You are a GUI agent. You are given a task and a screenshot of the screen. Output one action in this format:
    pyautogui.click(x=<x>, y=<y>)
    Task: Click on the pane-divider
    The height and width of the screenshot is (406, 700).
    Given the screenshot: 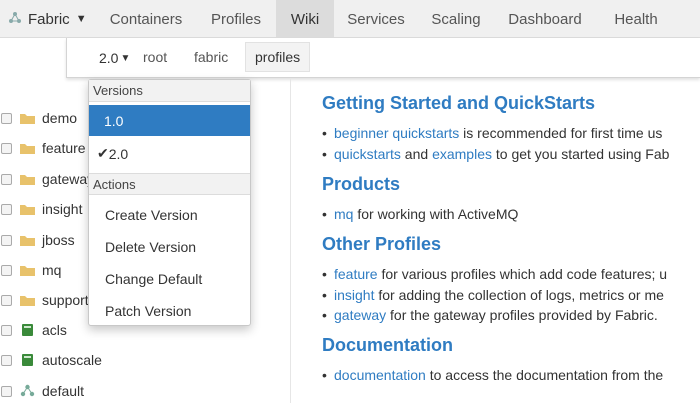 What is the action you would take?
    pyautogui.click(x=290, y=240)
    